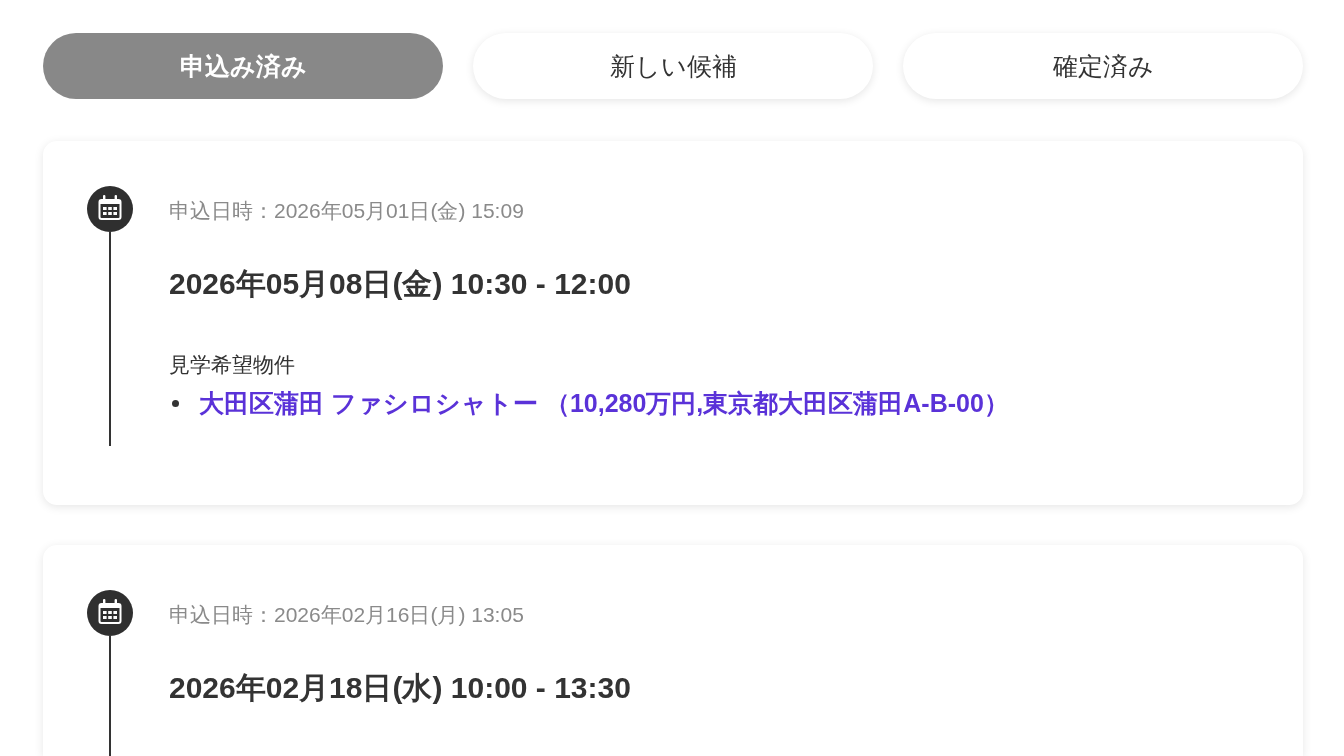 Image resolution: width=1344 pixels, height=756 pixels. What do you see at coordinates (347, 615) in the screenshot?
I see `applied-datetime: 申込日時：2026年02月16日(月) 13:05` at bounding box center [347, 615].